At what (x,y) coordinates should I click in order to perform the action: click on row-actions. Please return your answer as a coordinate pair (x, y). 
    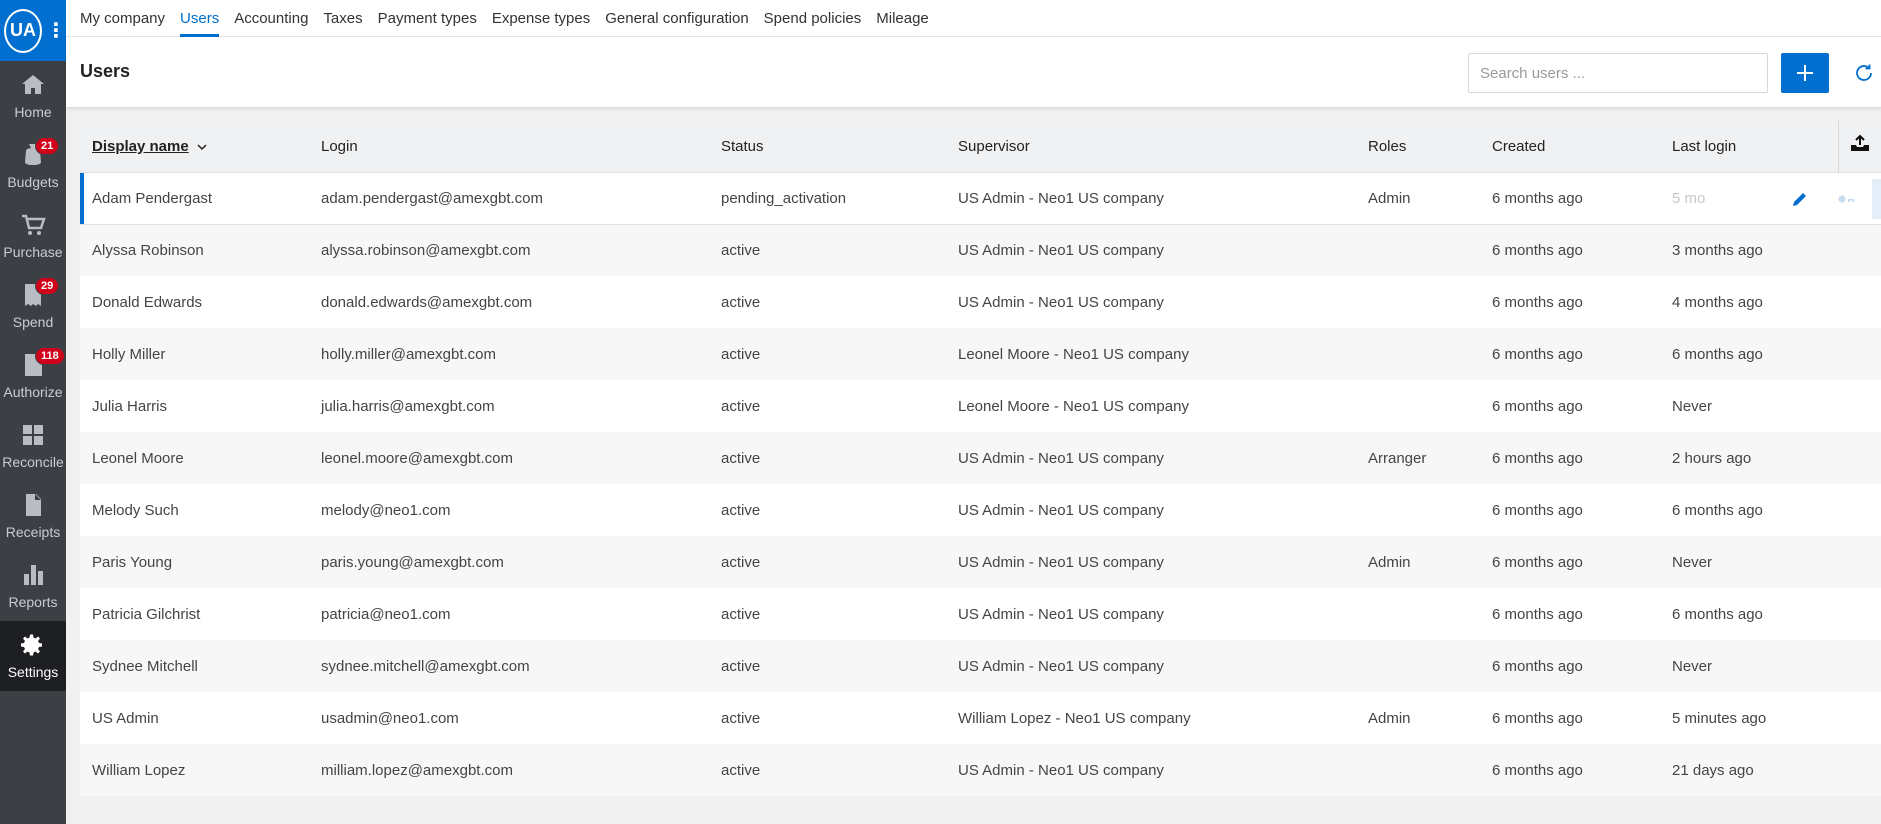
    Looking at the image, I should click on (1830, 199).